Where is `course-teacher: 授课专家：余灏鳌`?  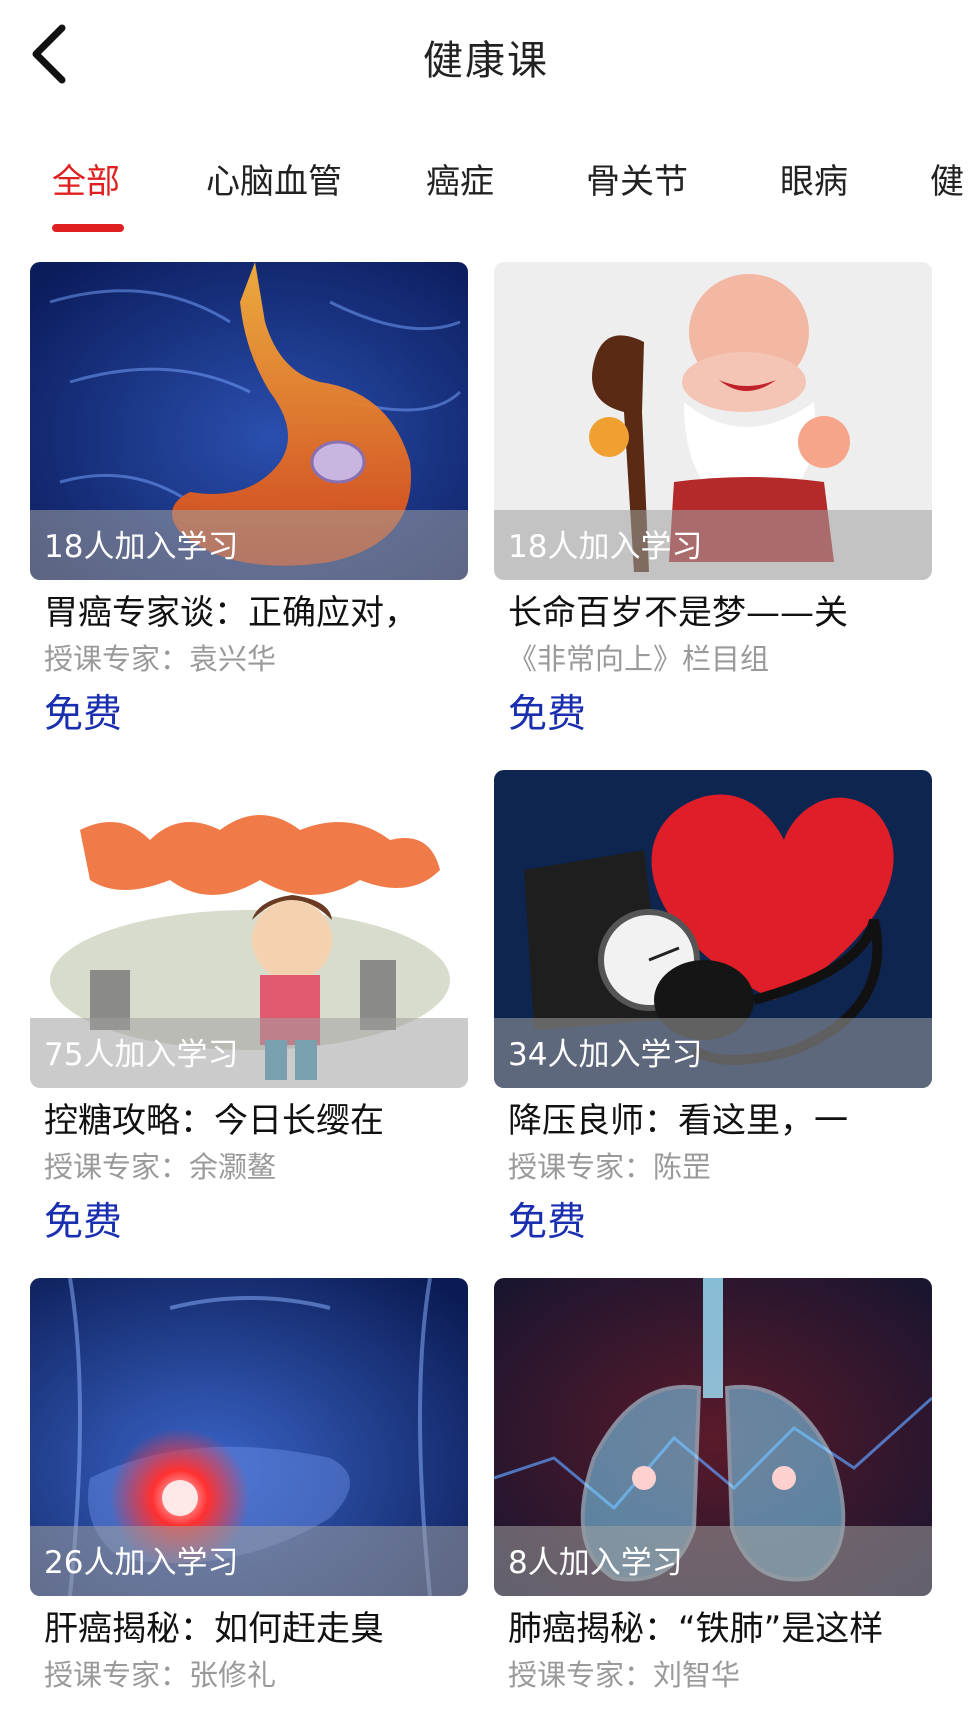 course-teacher: 授课专家：余灏鳌 is located at coordinates (160, 1167).